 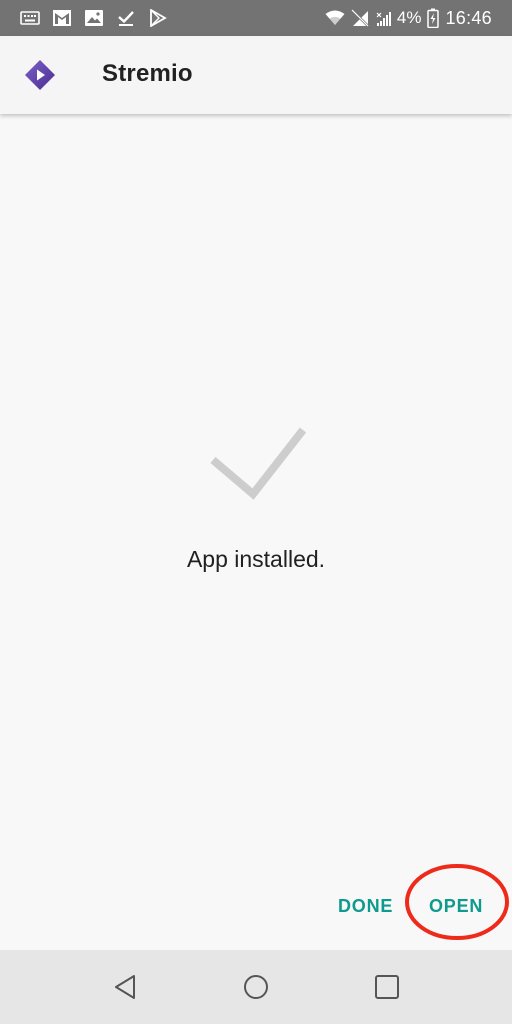 What do you see at coordinates (147, 73) in the screenshot?
I see `app-title: Stremio` at bounding box center [147, 73].